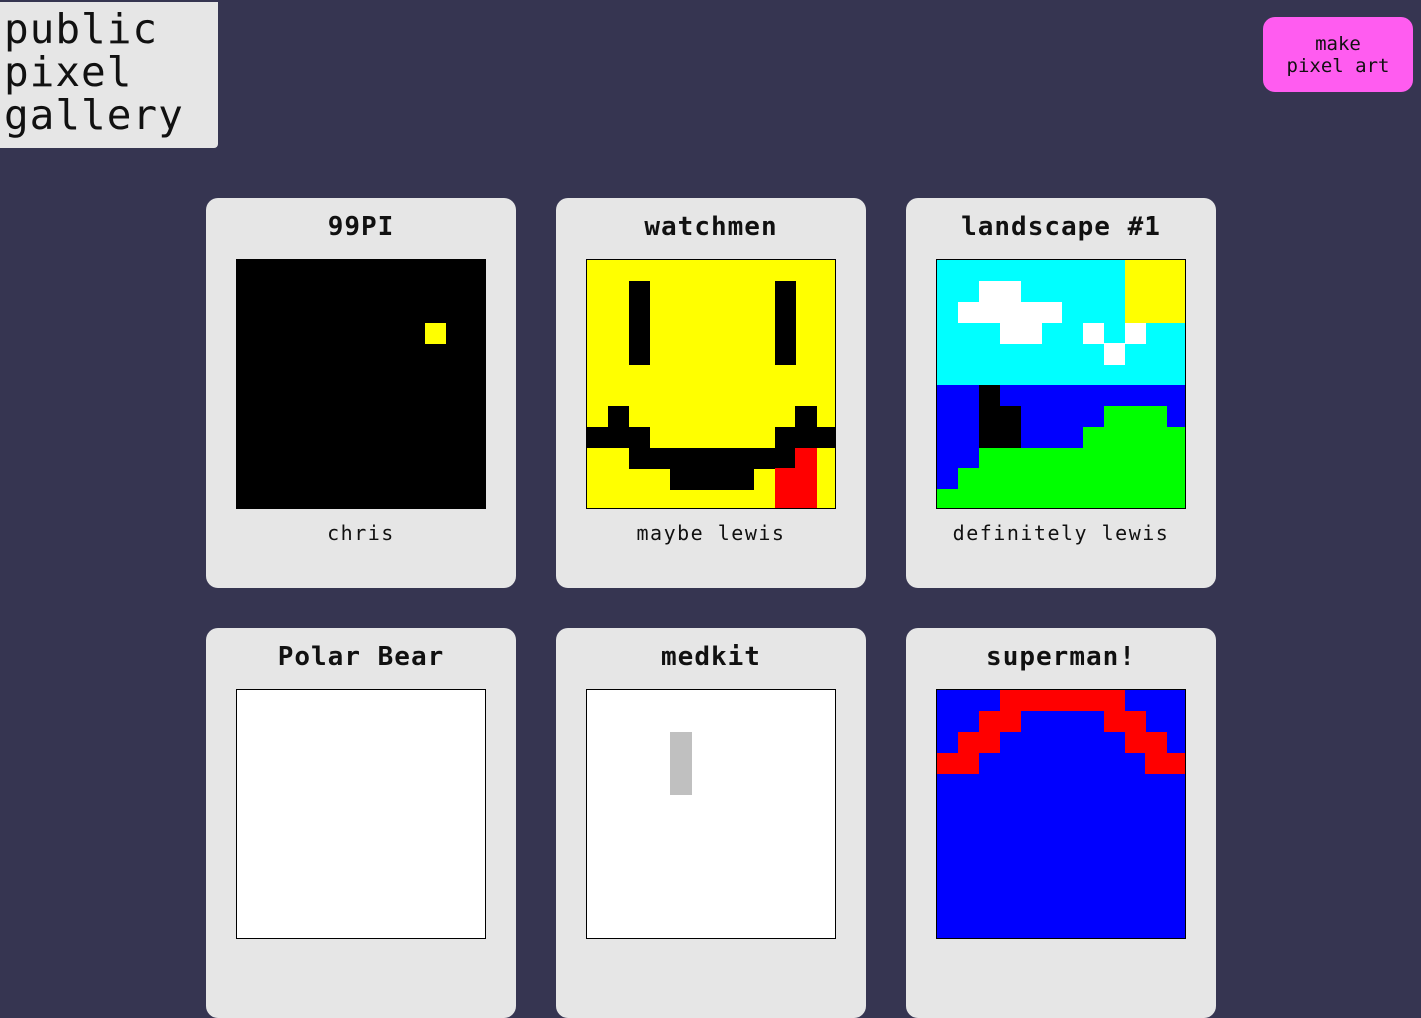 This screenshot has width=1421, height=1018. Describe the element at coordinates (1061, 533) in the screenshot. I see `card-author: definitely lewis` at that location.